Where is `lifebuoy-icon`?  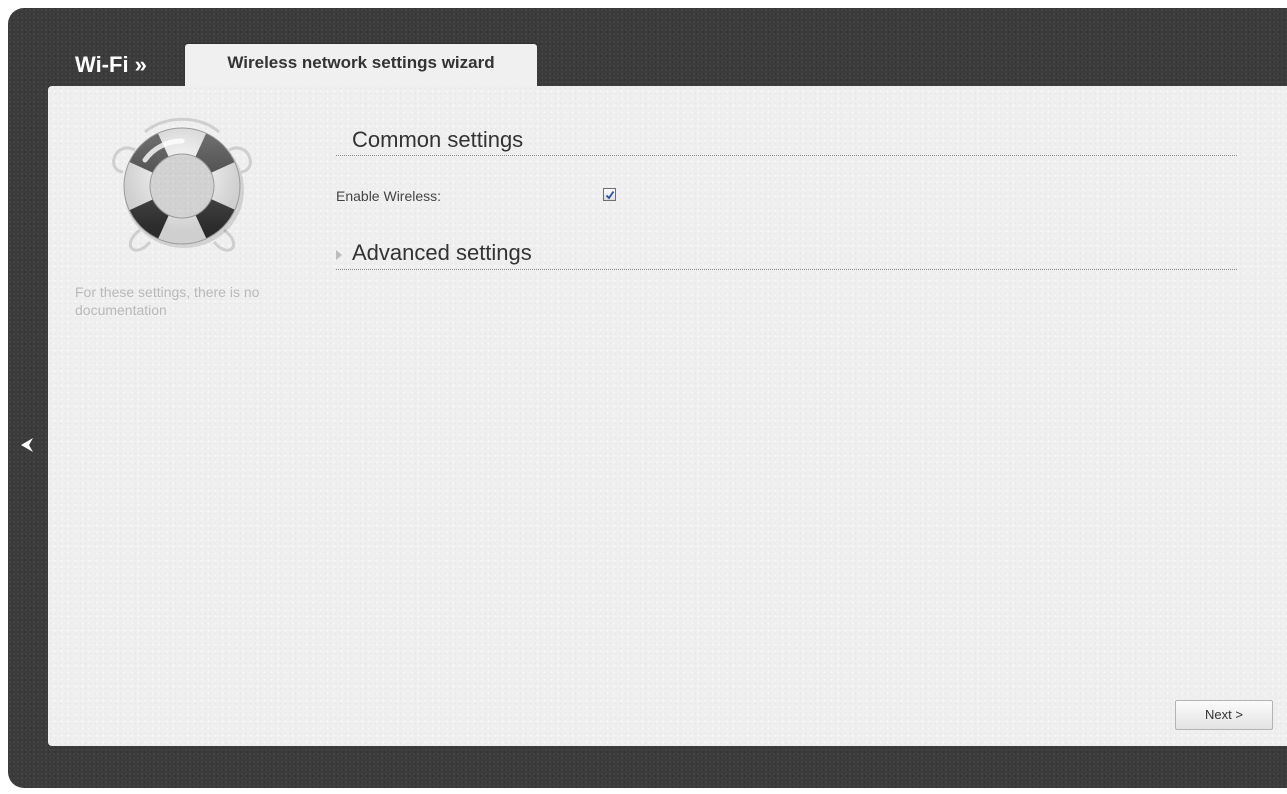 lifebuoy-icon is located at coordinates (182, 185).